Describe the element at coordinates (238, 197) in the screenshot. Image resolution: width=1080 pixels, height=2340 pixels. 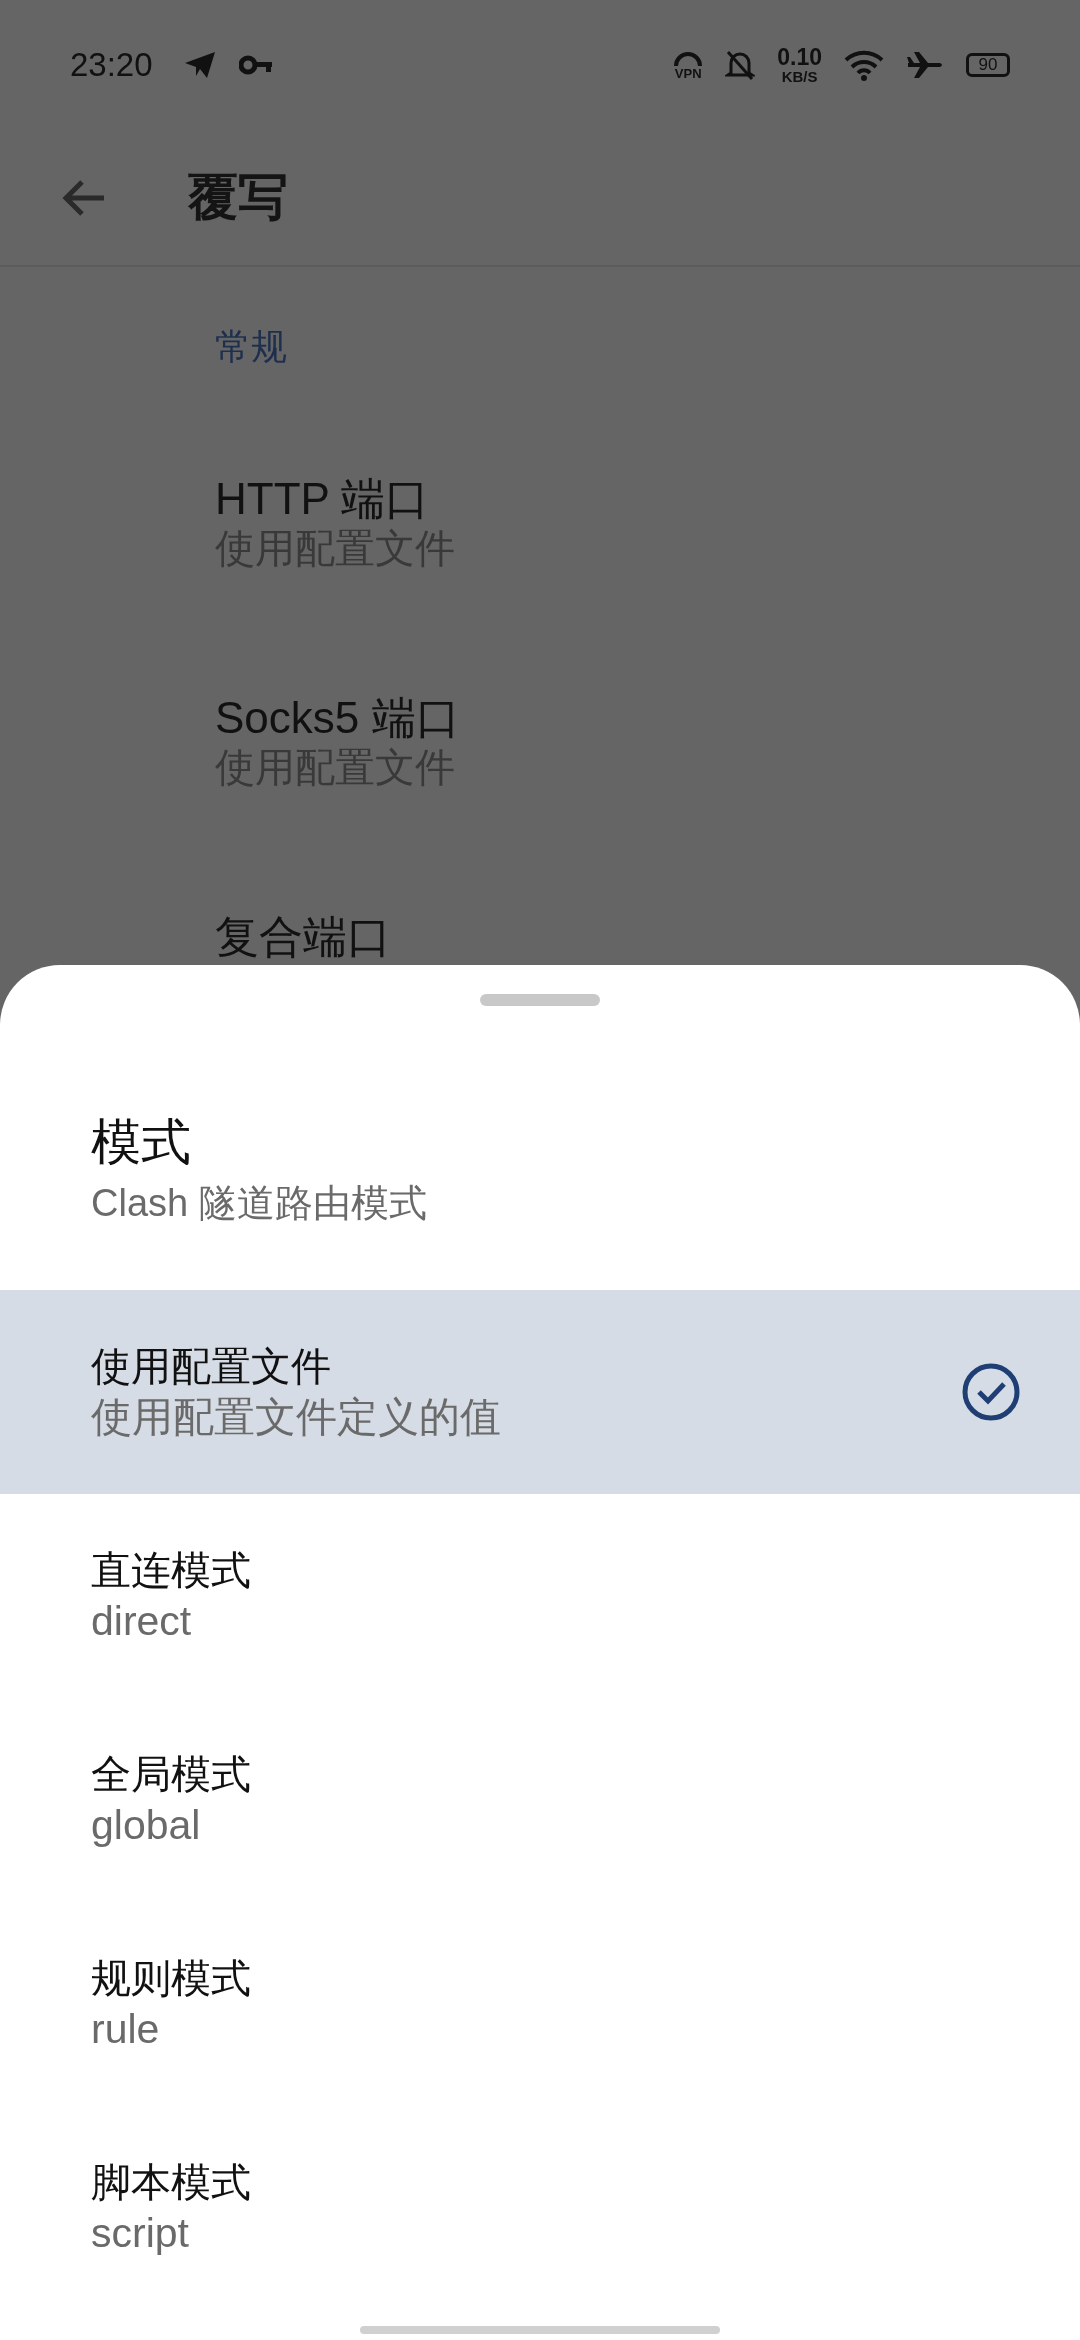
I see `page-title: 覆写` at that location.